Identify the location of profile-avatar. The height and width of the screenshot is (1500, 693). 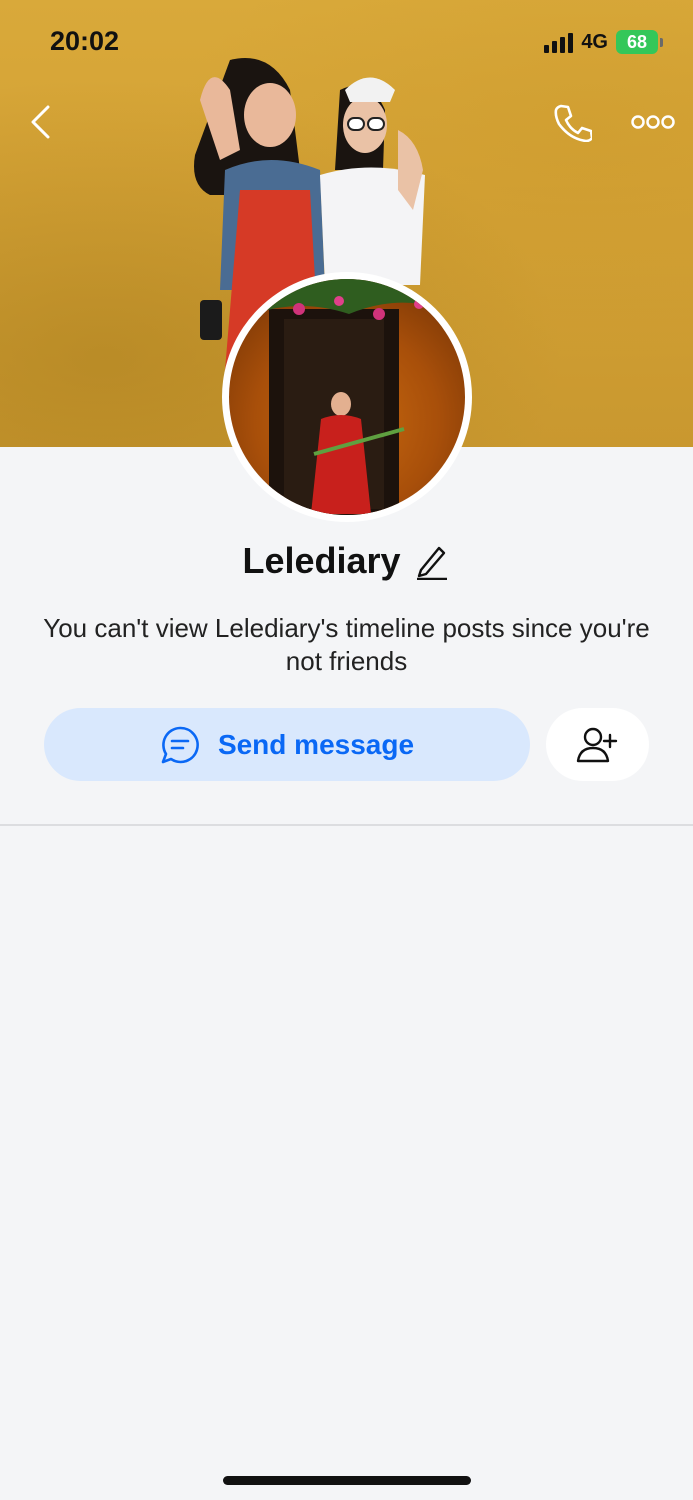
(347, 397).